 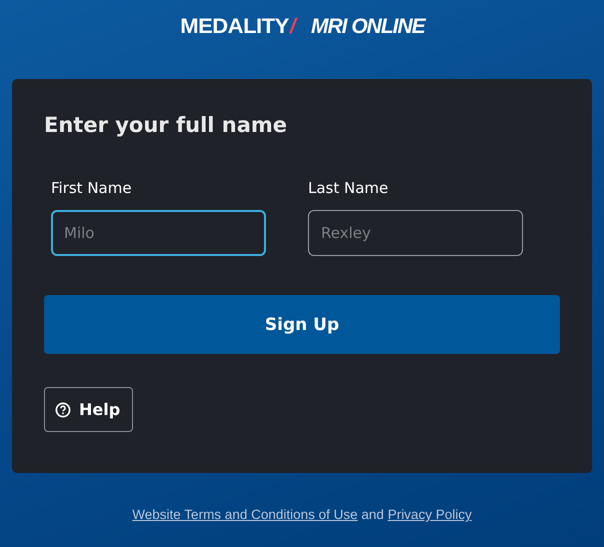 I want to click on product-logo: MRI ONLINE, so click(x=368, y=27).